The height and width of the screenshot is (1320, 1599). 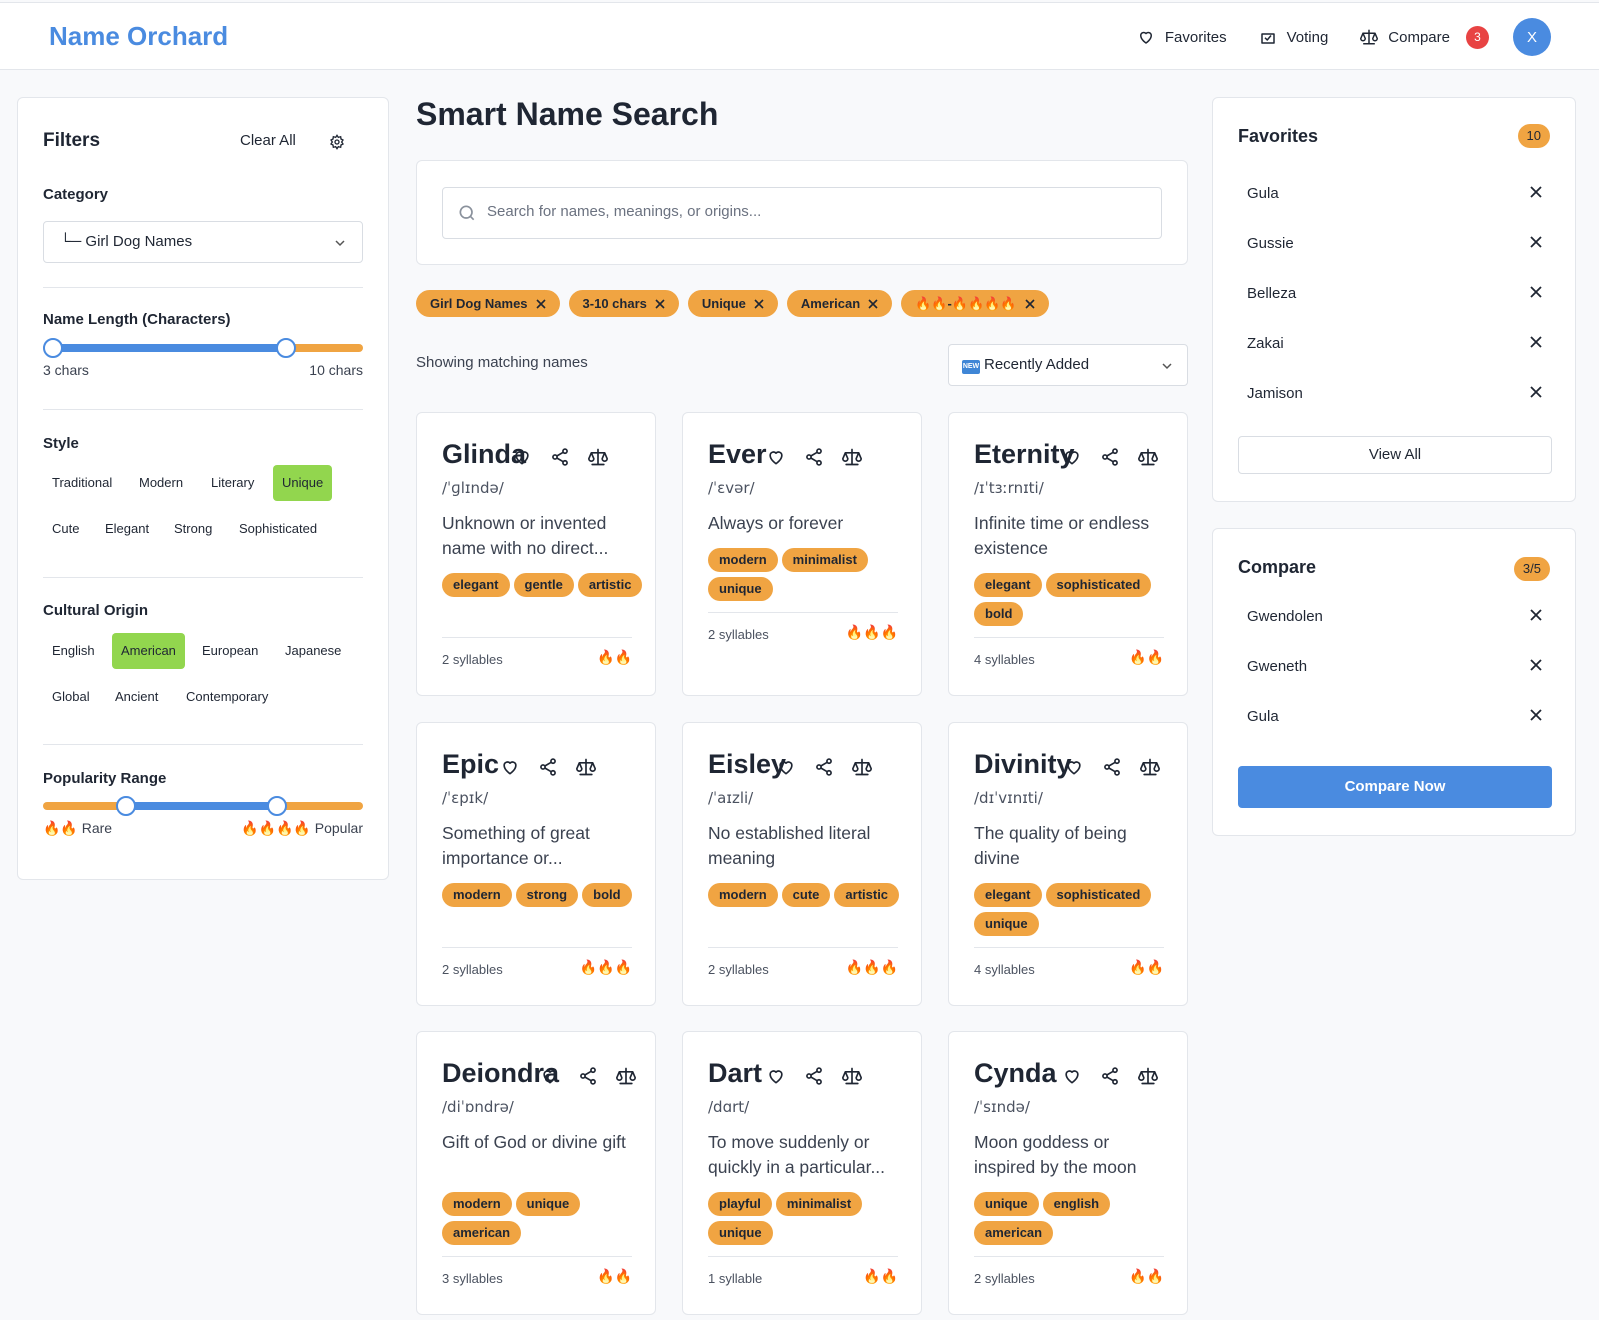 What do you see at coordinates (73, 651) in the screenshot?
I see `filter-chip-english: English` at bounding box center [73, 651].